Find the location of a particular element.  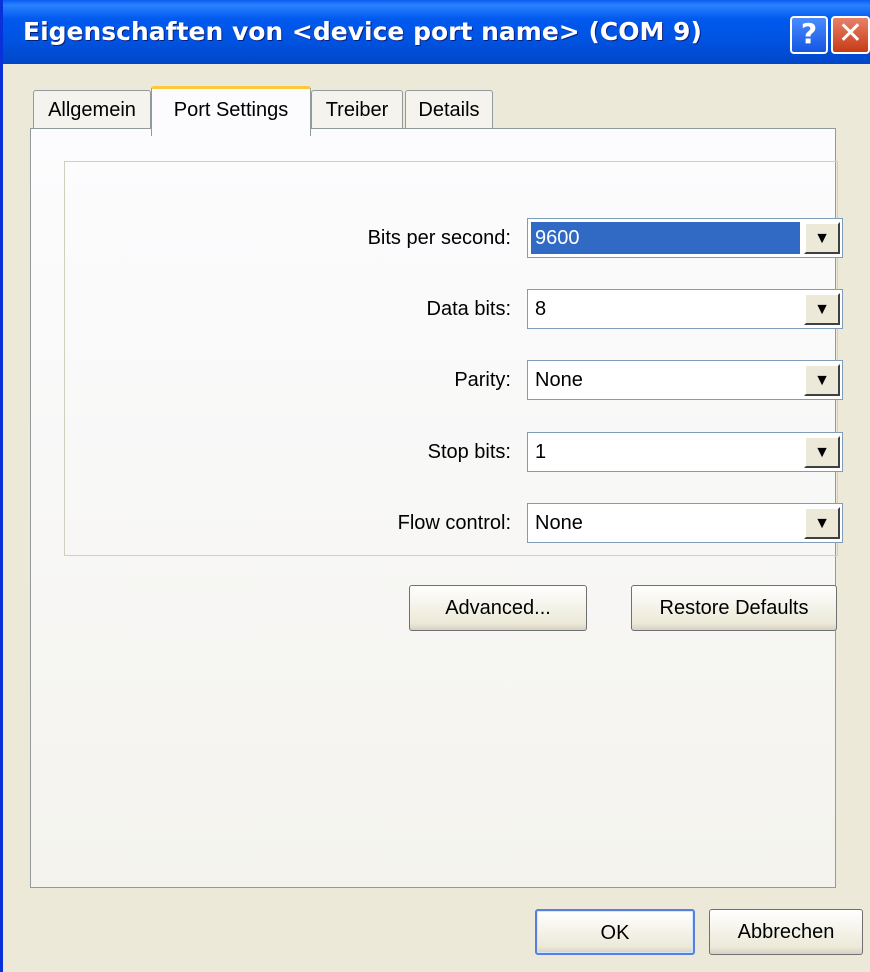

bits-per-second-select: 9600 ▼ is located at coordinates (685, 238).